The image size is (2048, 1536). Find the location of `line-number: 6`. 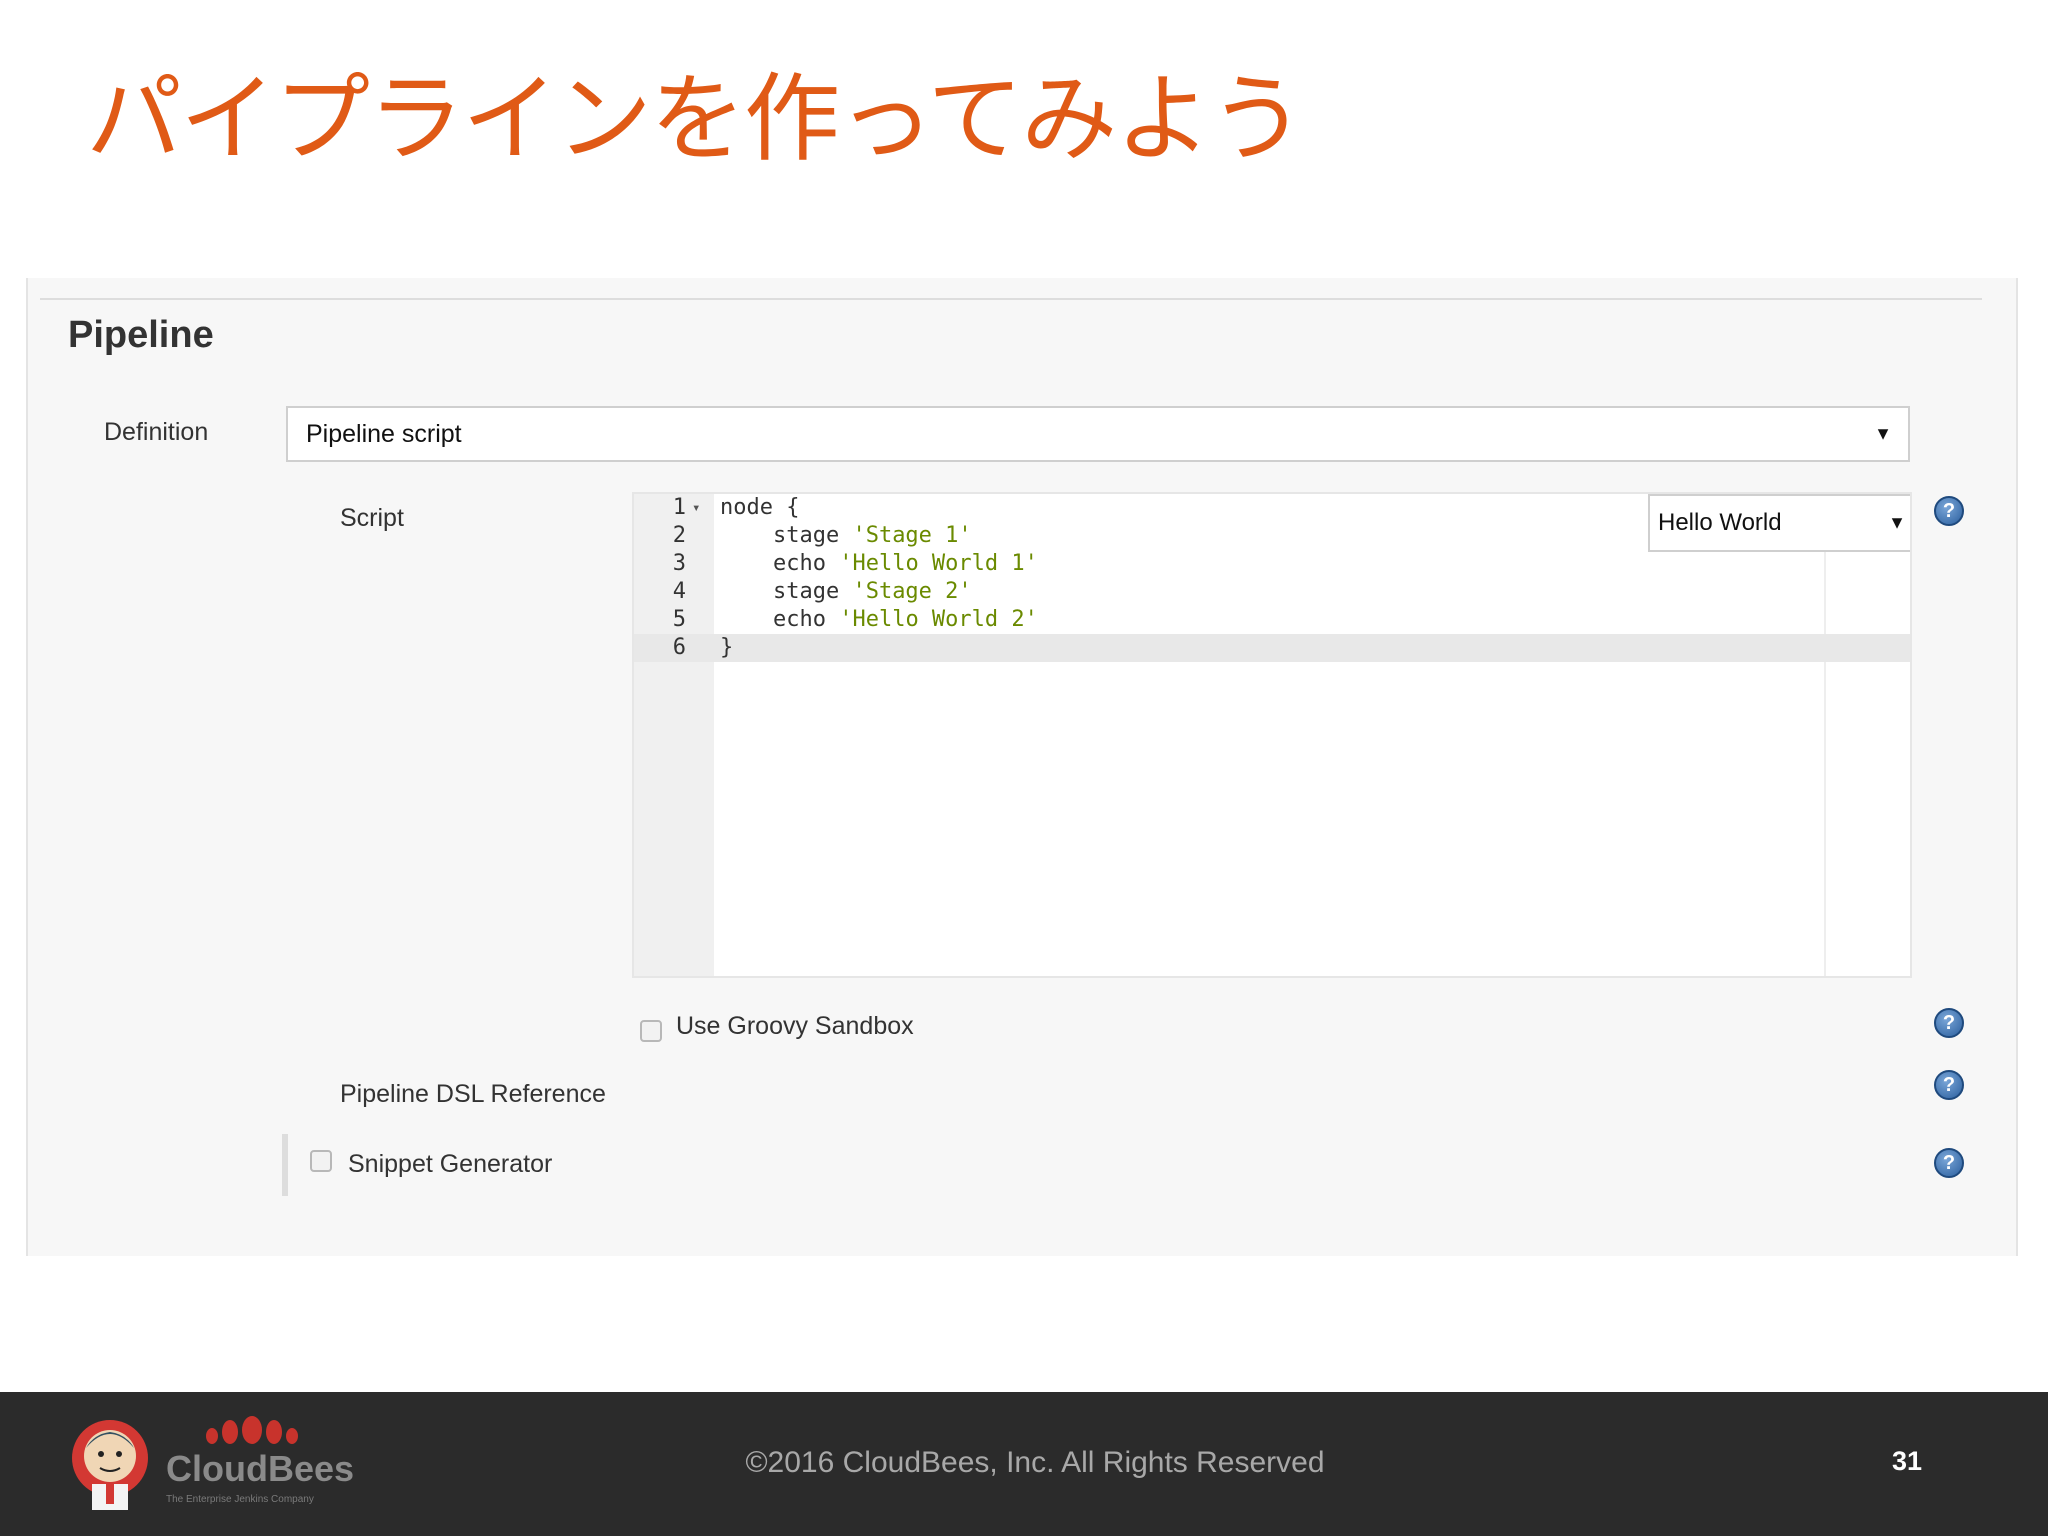

line-number: 6 is located at coordinates (679, 647).